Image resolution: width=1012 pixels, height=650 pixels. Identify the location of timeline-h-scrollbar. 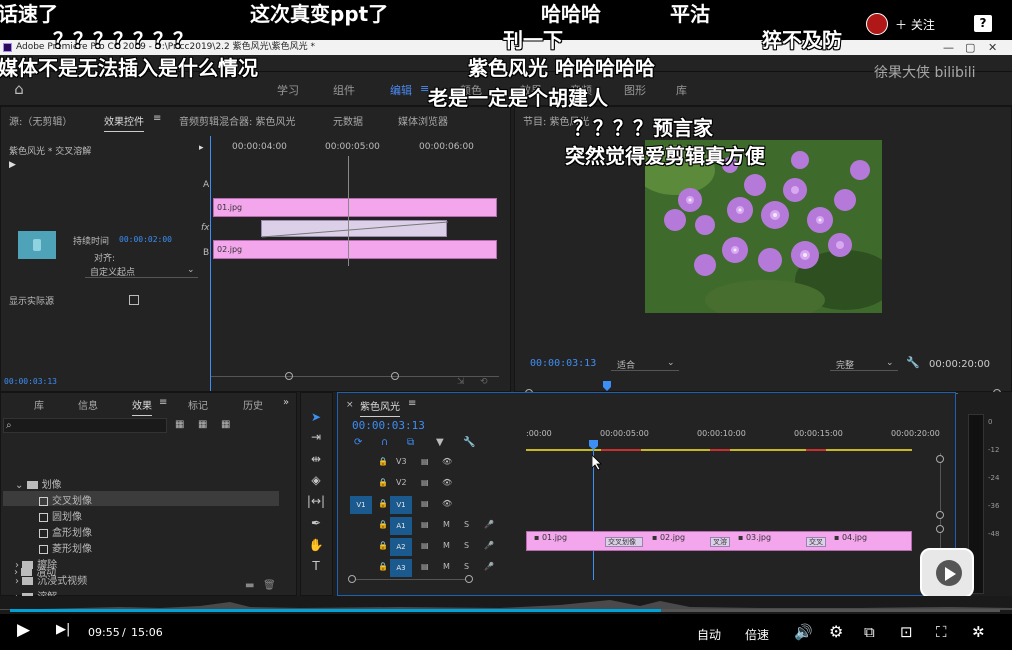
(411, 579).